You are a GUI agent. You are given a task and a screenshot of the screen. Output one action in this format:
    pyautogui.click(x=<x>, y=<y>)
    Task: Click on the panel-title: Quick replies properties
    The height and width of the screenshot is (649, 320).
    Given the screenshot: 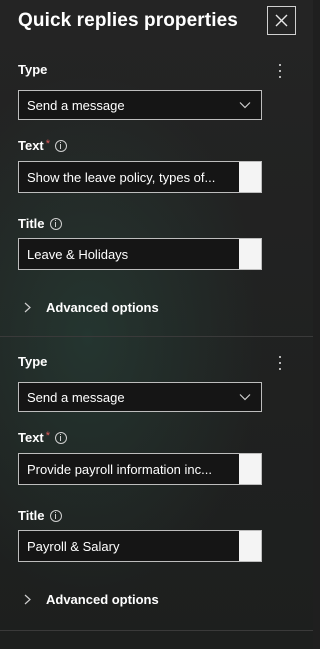 What is the action you would take?
    pyautogui.click(x=128, y=20)
    